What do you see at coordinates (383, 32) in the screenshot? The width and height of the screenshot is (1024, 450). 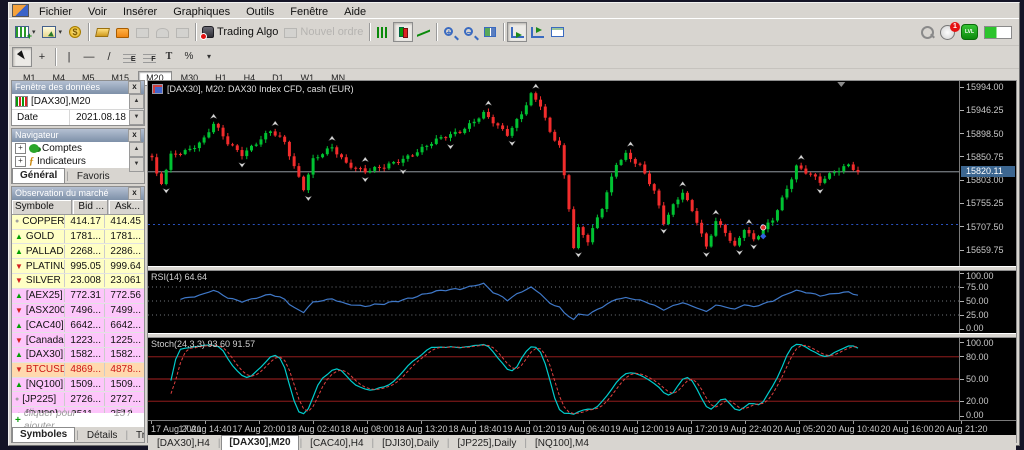 I see `bar-chart-button` at bounding box center [383, 32].